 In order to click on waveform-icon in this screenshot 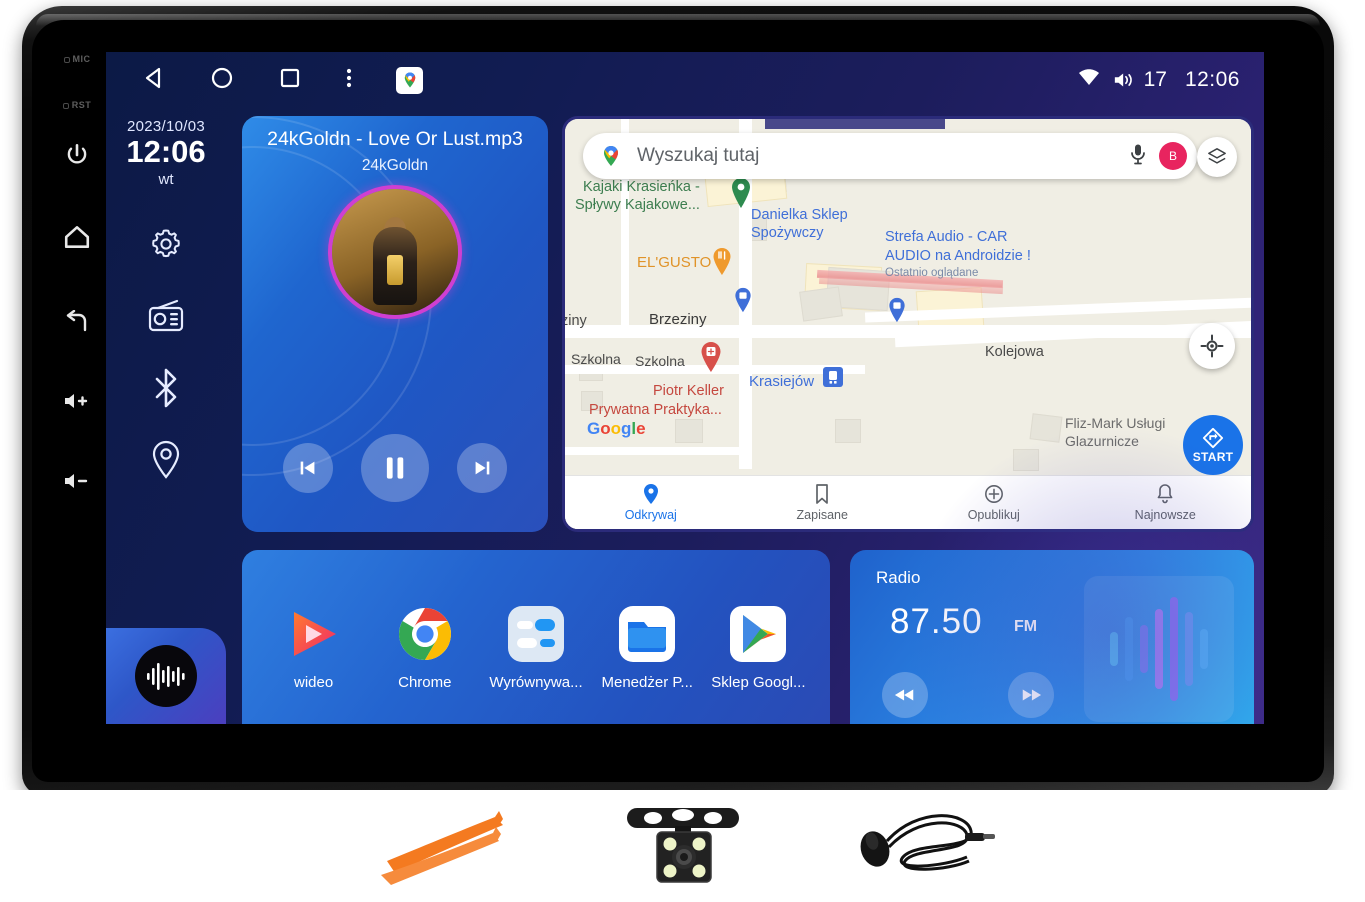, I will do `click(166, 676)`.